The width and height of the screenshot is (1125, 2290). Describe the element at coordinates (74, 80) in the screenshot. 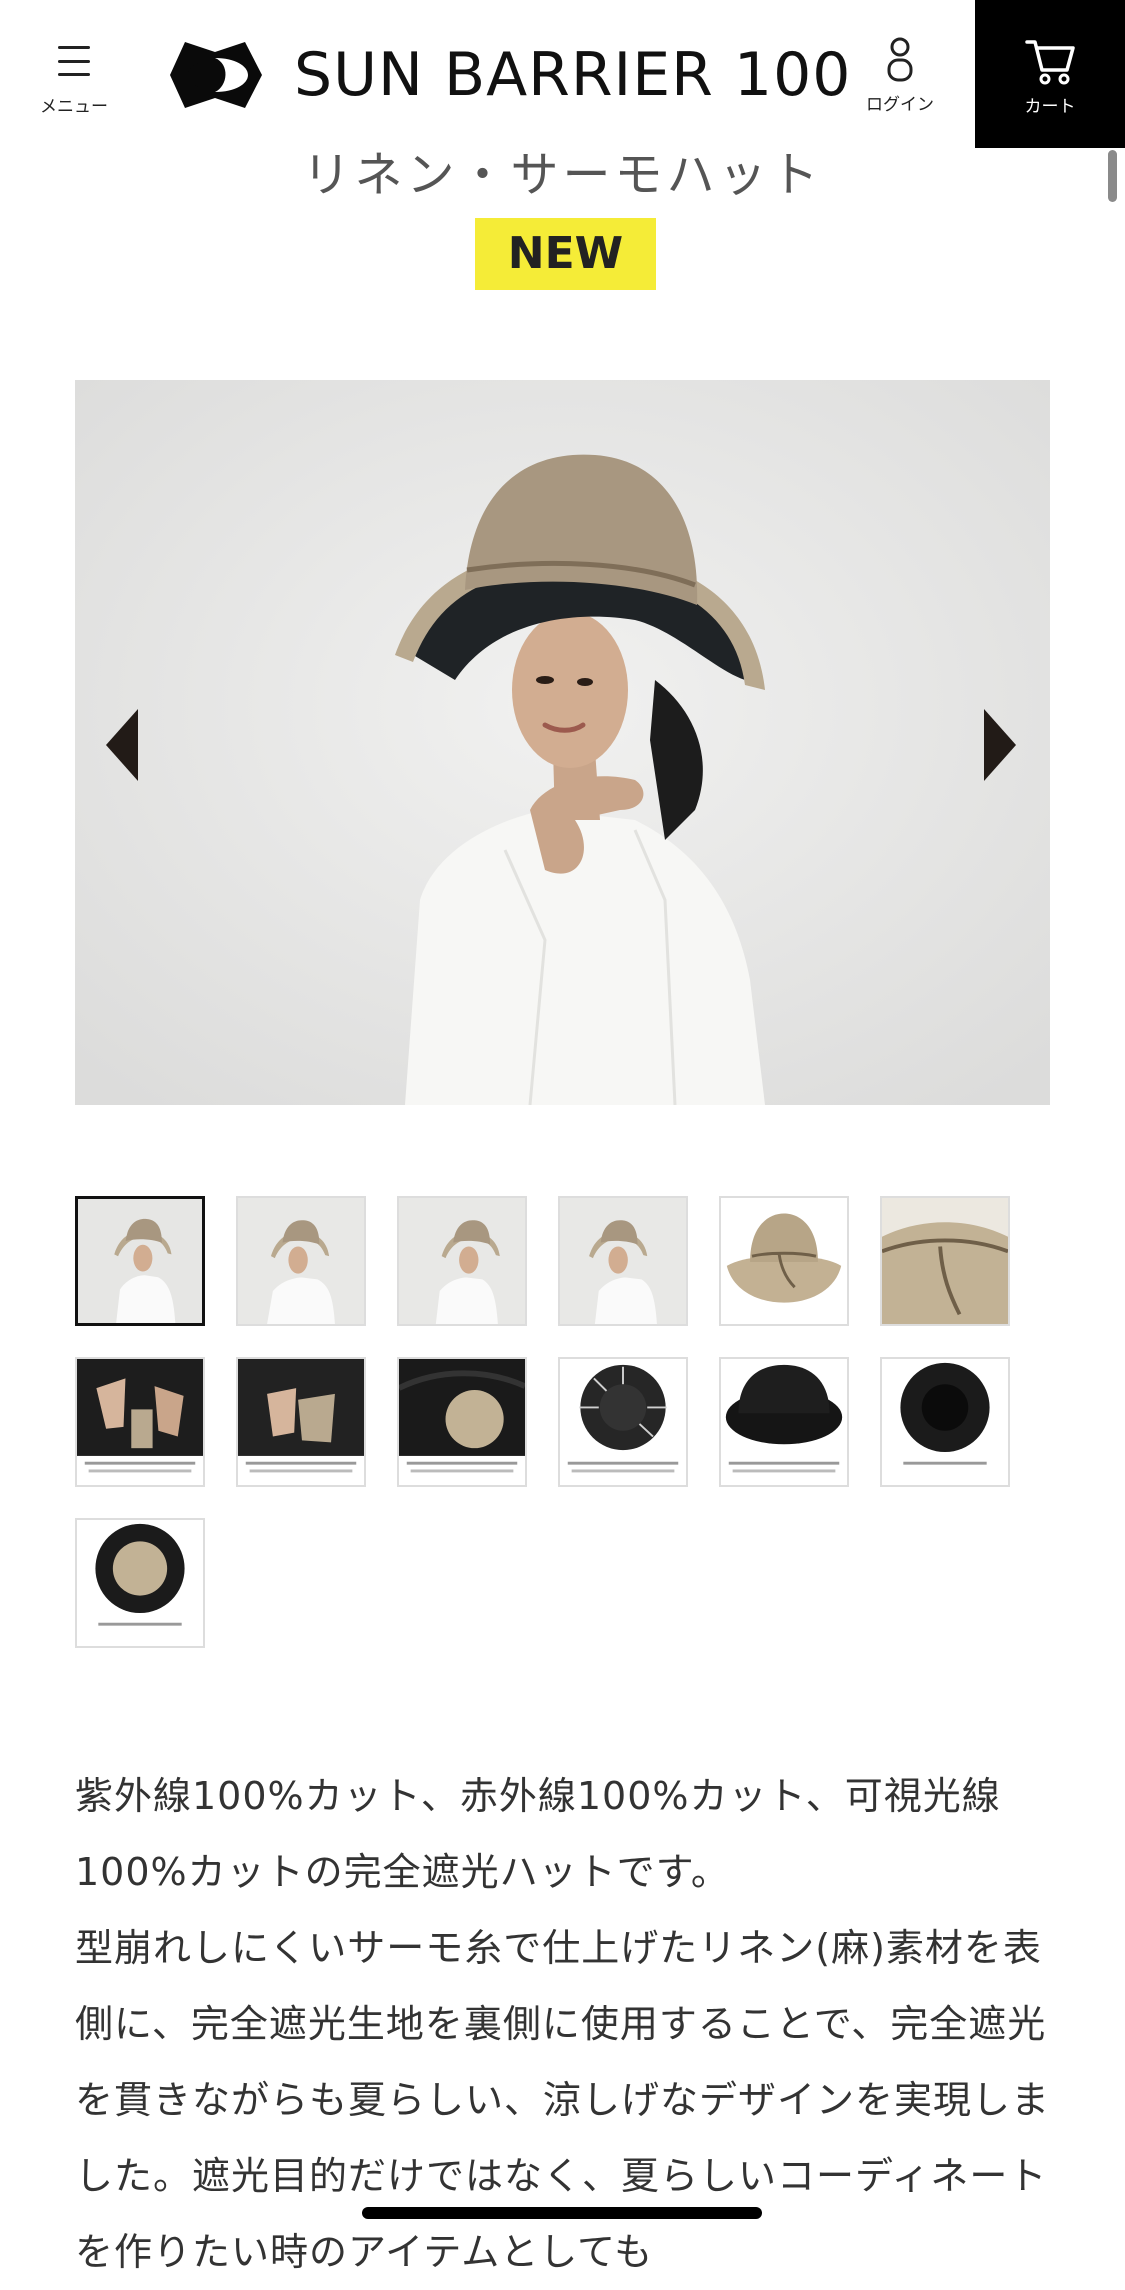

I see `menu-button: メニュー` at that location.